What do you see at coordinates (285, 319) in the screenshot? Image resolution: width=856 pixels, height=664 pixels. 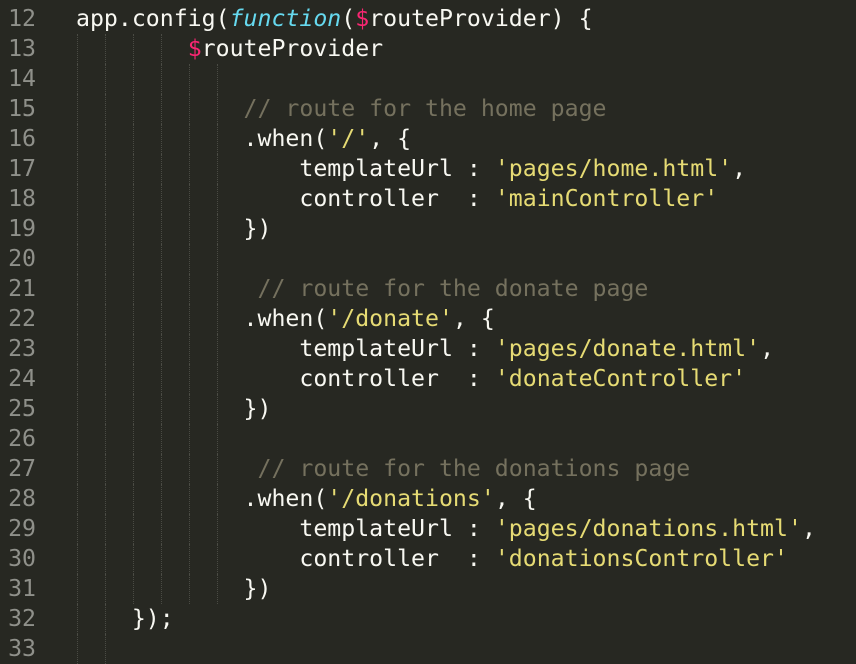 I see `code-text: .when('/donate', {` at bounding box center [285, 319].